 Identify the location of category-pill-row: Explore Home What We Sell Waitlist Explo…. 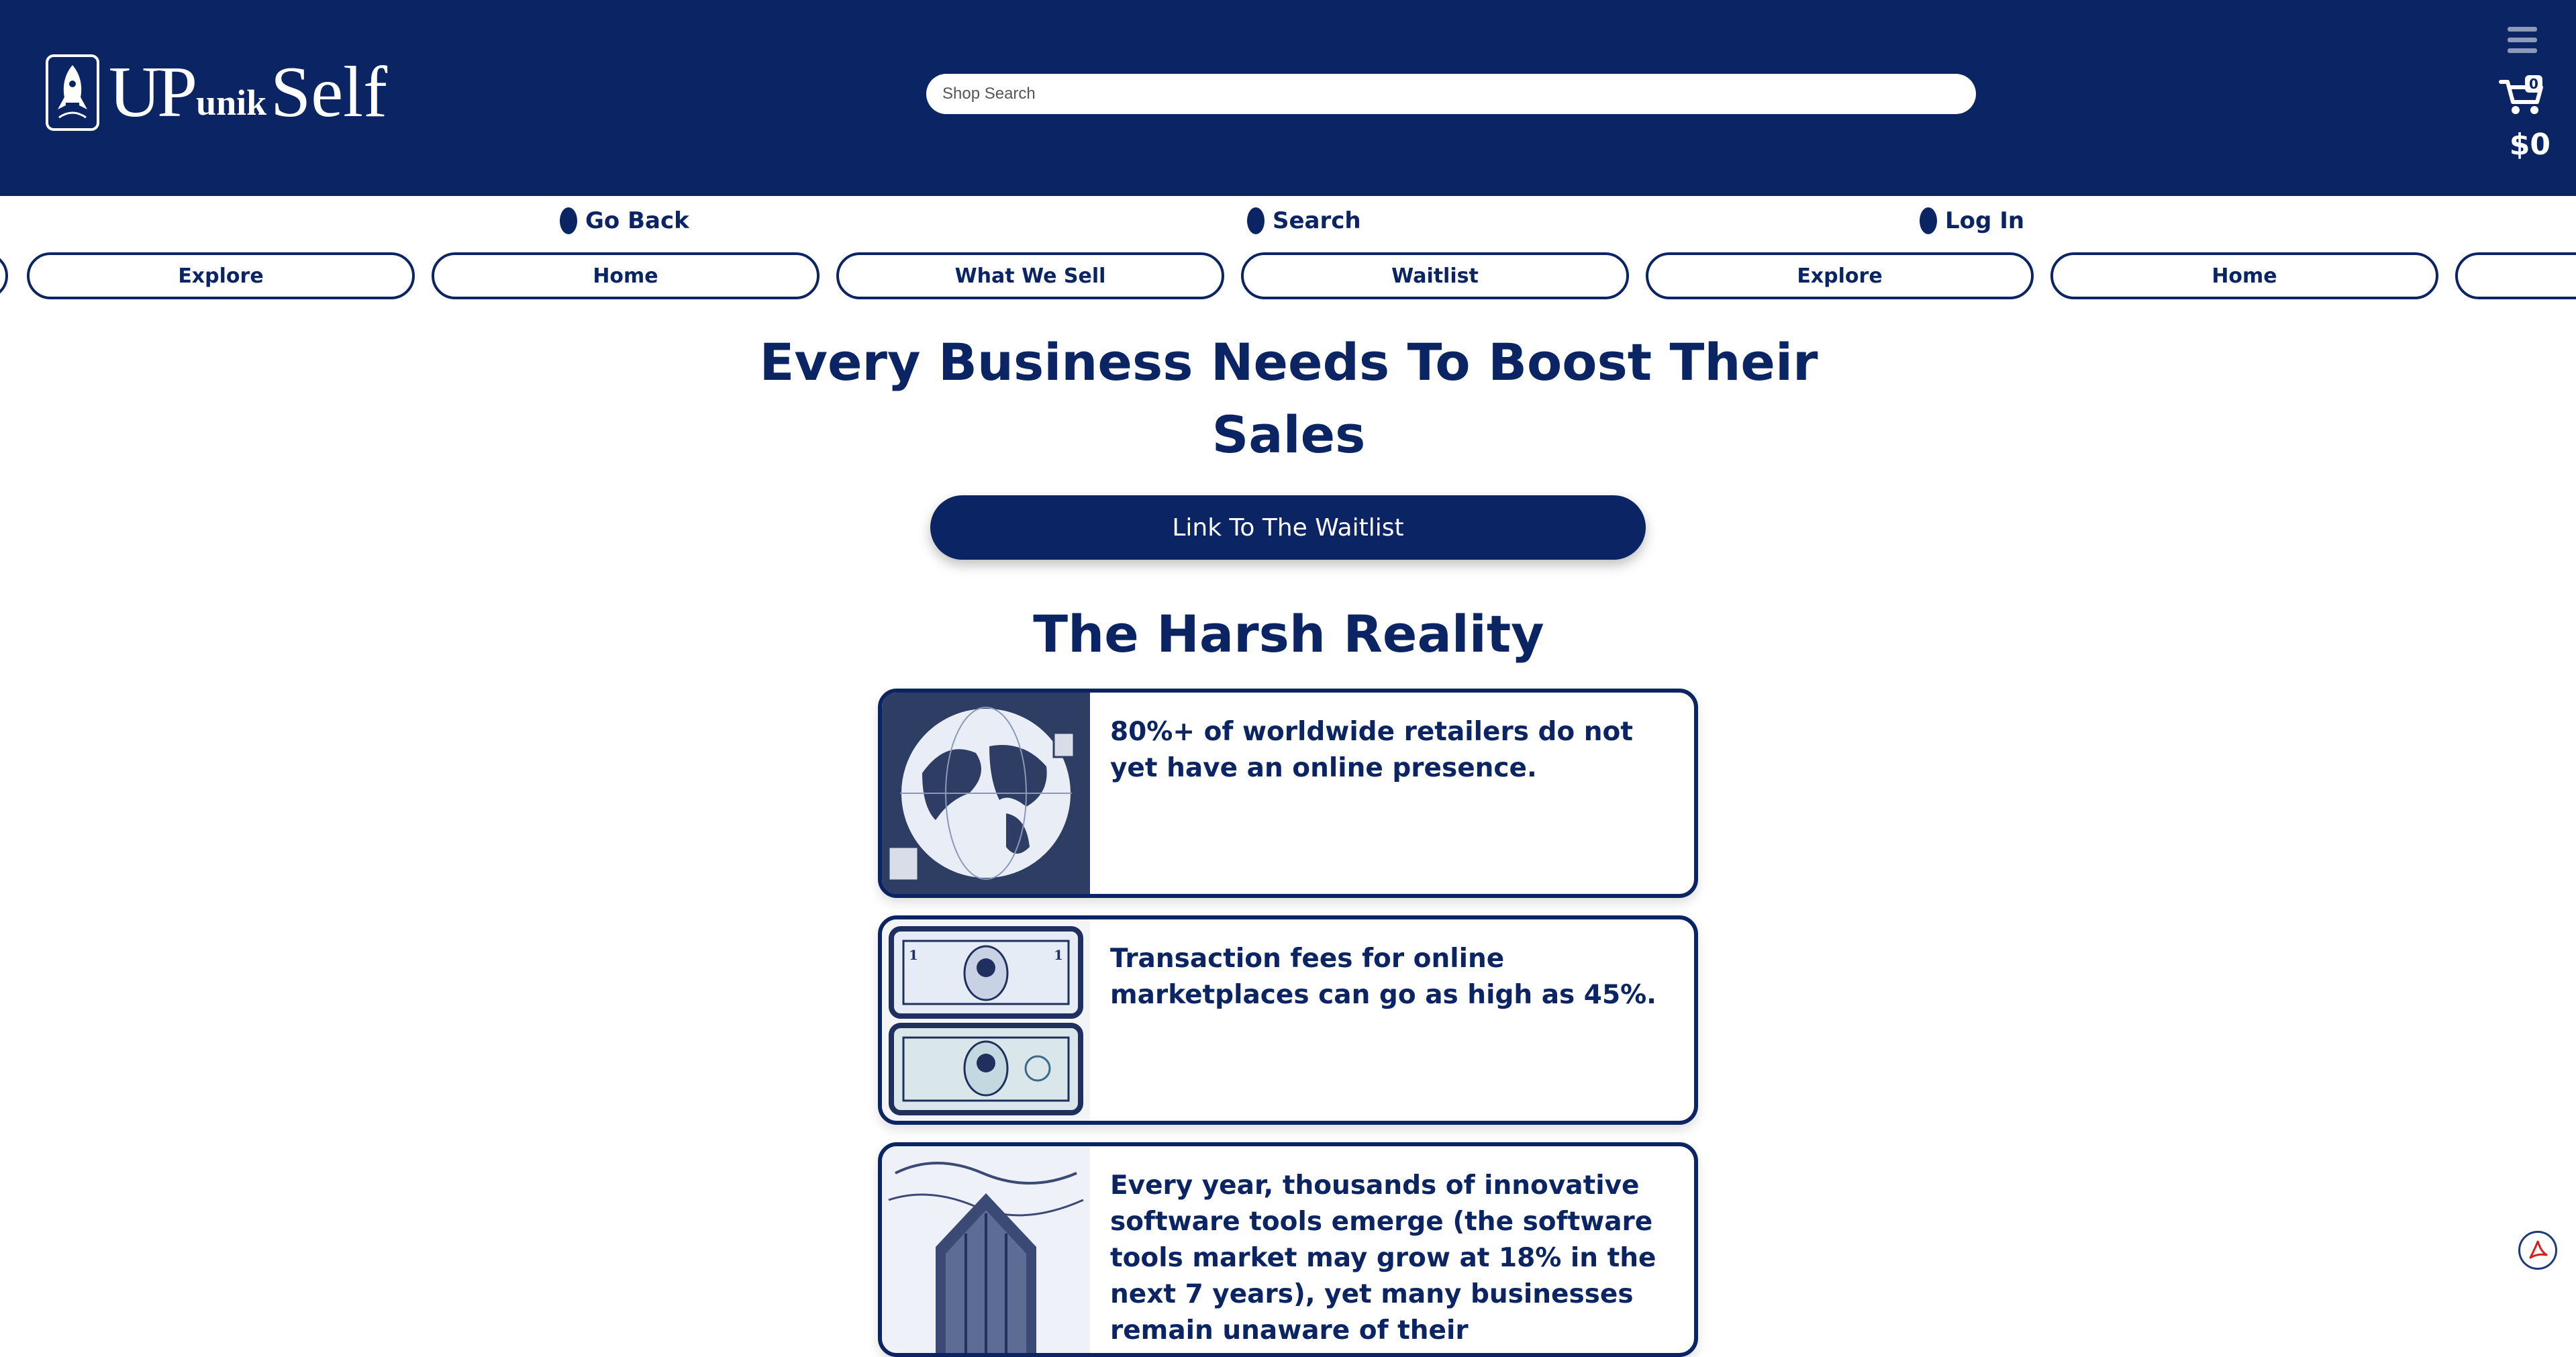
(1288, 277).